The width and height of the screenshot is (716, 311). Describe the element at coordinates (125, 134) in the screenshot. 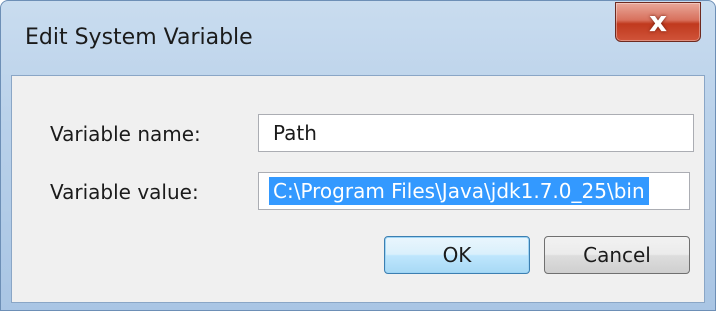

I see `variable-name-label: Variable name:` at that location.